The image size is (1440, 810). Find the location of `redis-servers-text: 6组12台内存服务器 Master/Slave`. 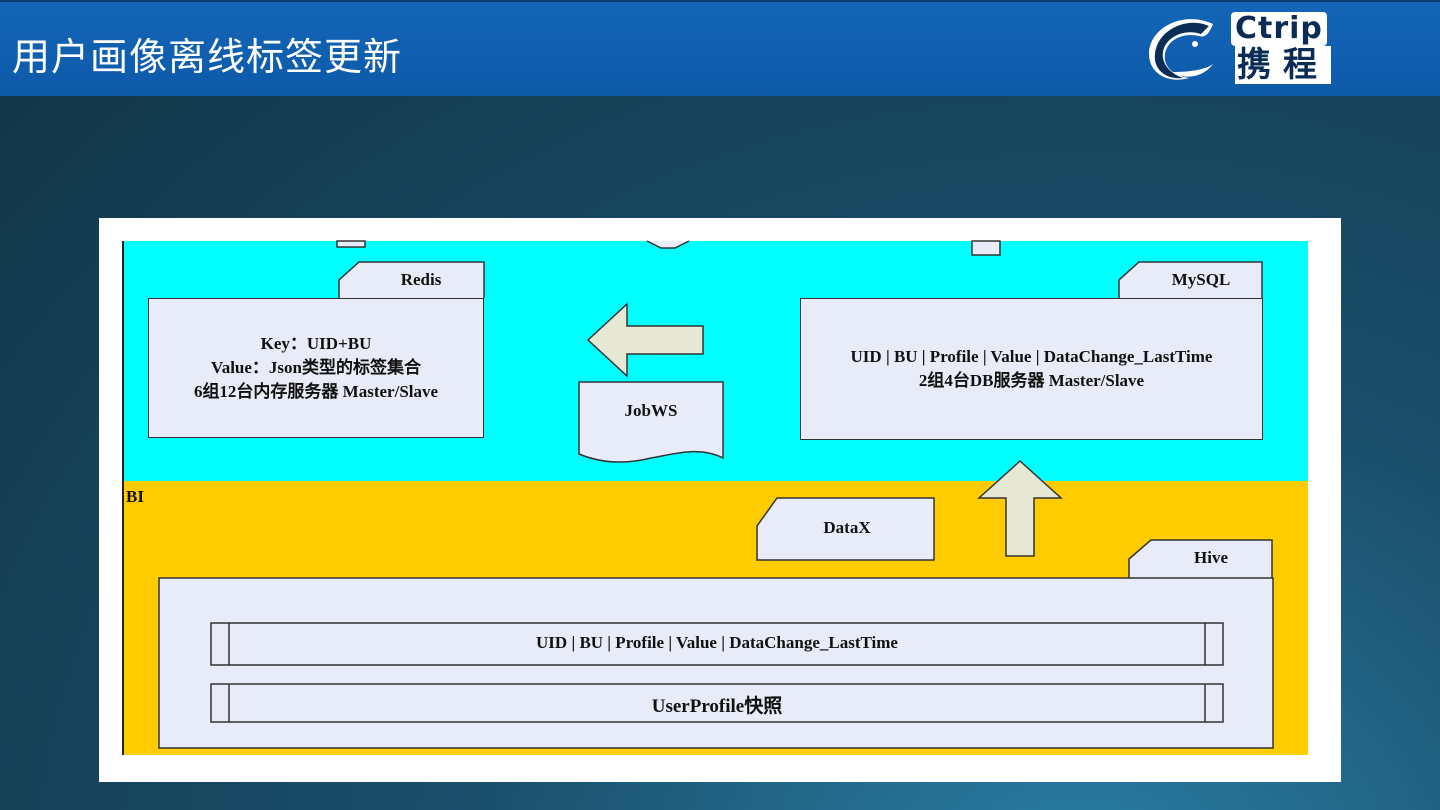

redis-servers-text: 6组12台内存服务器 Master/Slave is located at coordinates (316, 391).